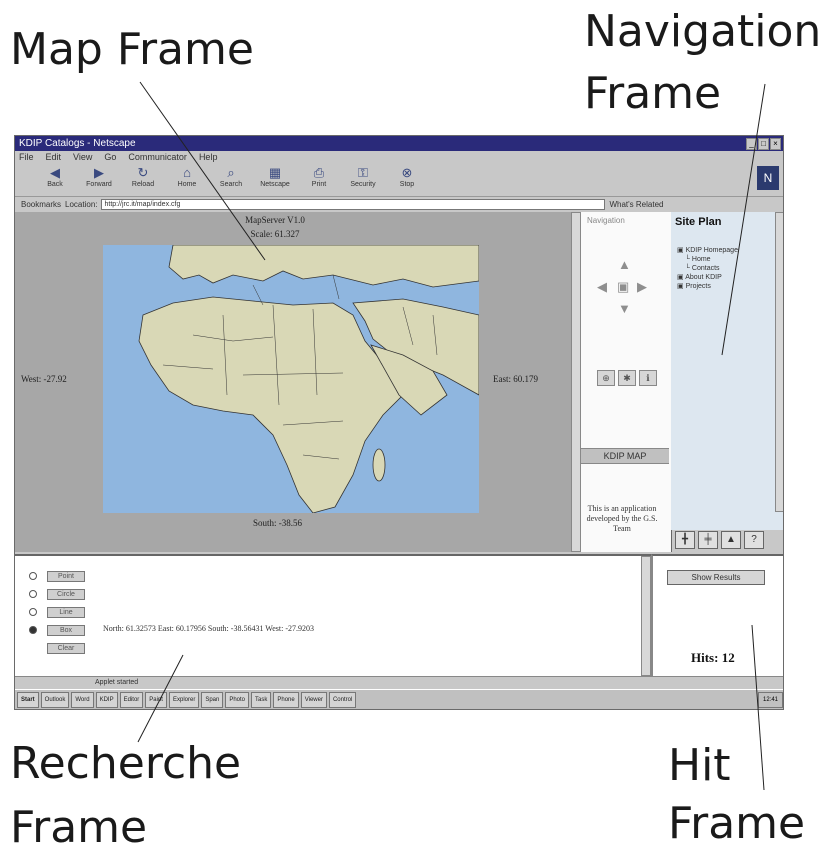 This screenshot has height=858, width=834. Describe the element at coordinates (407, 179) in the screenshot. I see `stop-button: ⊗ Stop` at that location.